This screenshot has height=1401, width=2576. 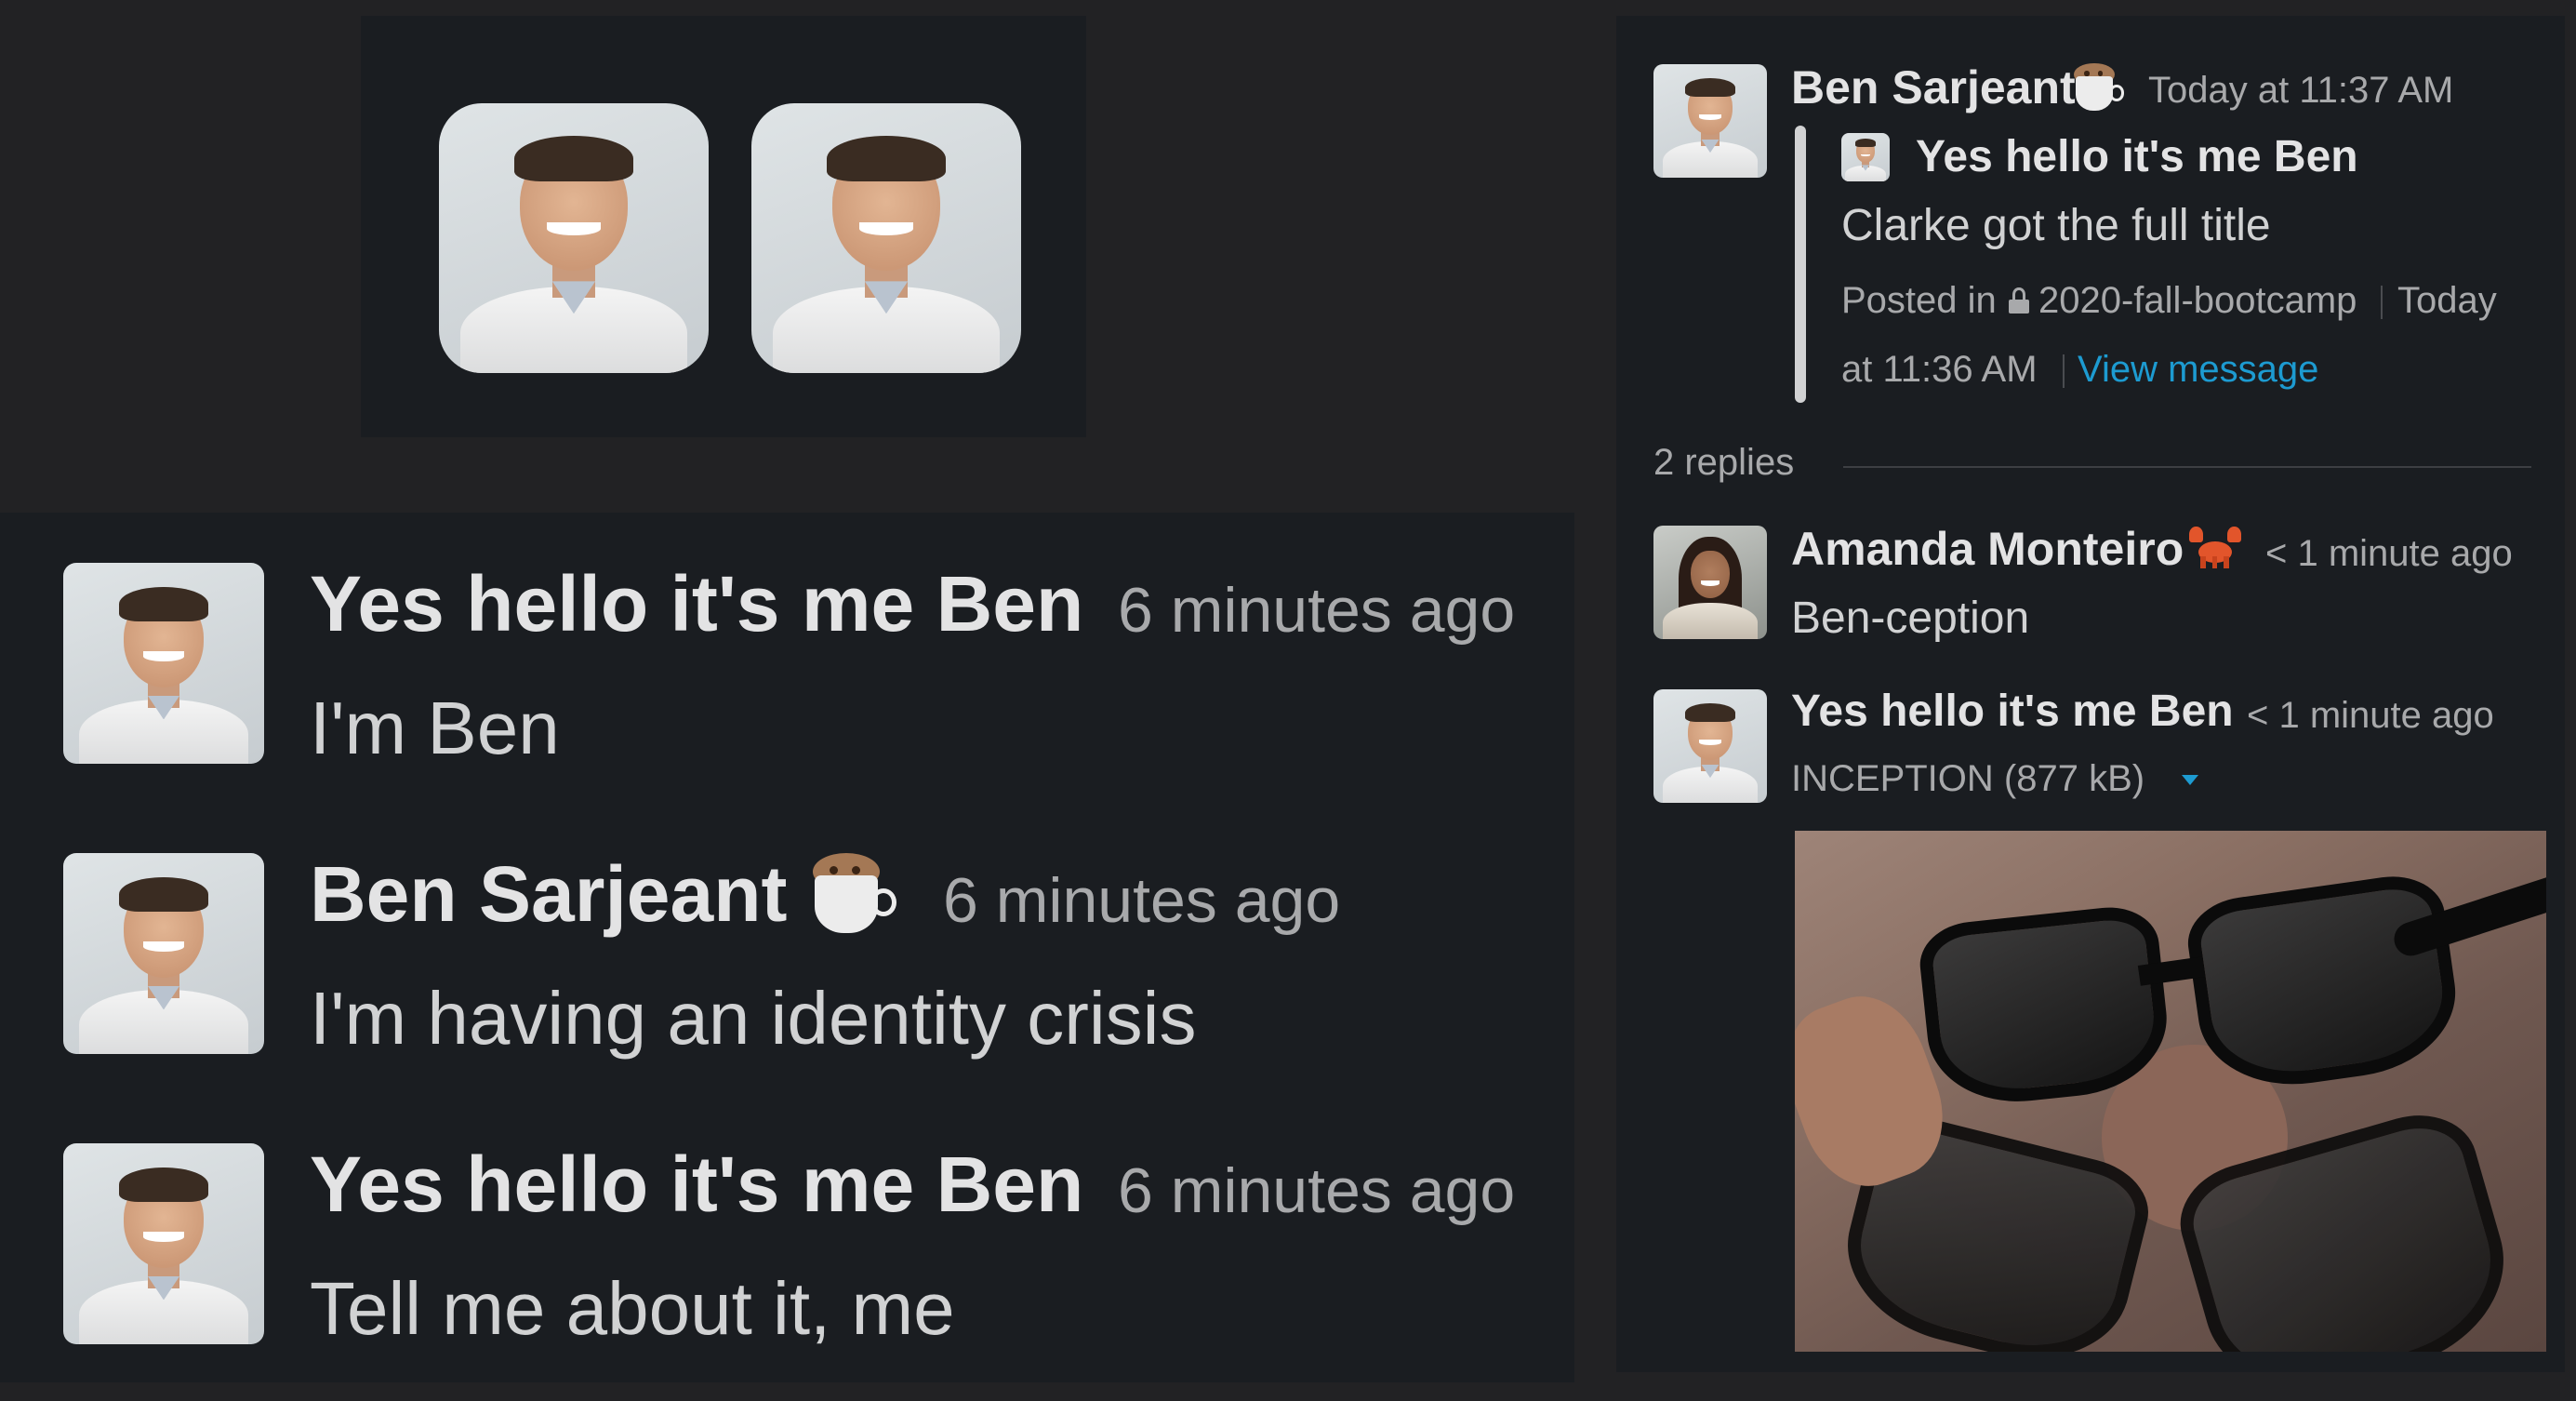 I want to click on quote-bar, so click(x=1800, y=264).